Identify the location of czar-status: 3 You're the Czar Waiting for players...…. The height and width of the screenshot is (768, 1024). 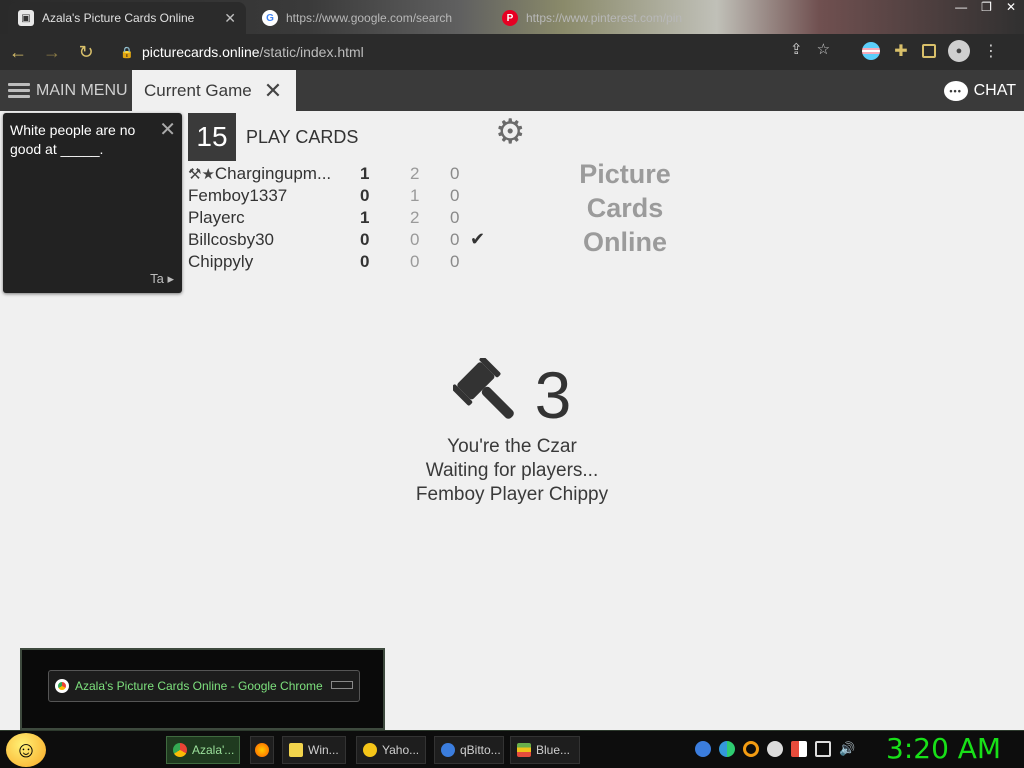
(512, 431).